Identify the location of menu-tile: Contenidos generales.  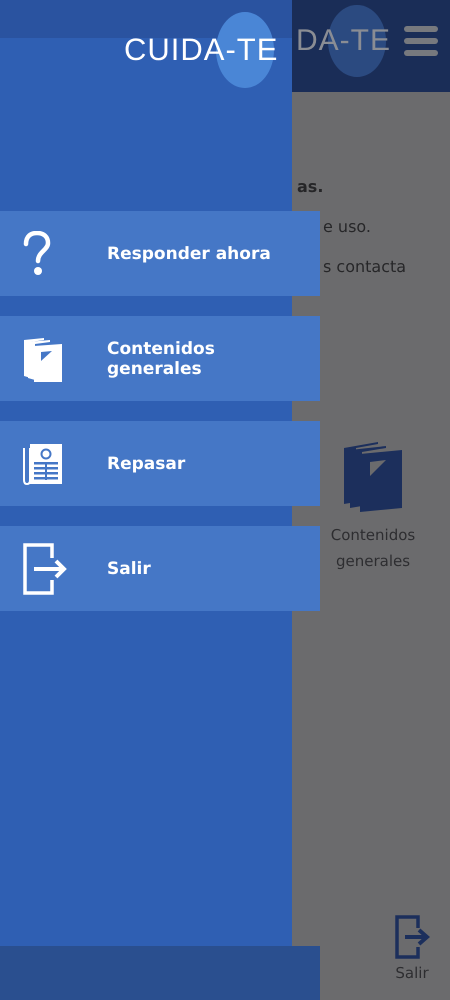
(373, 507).